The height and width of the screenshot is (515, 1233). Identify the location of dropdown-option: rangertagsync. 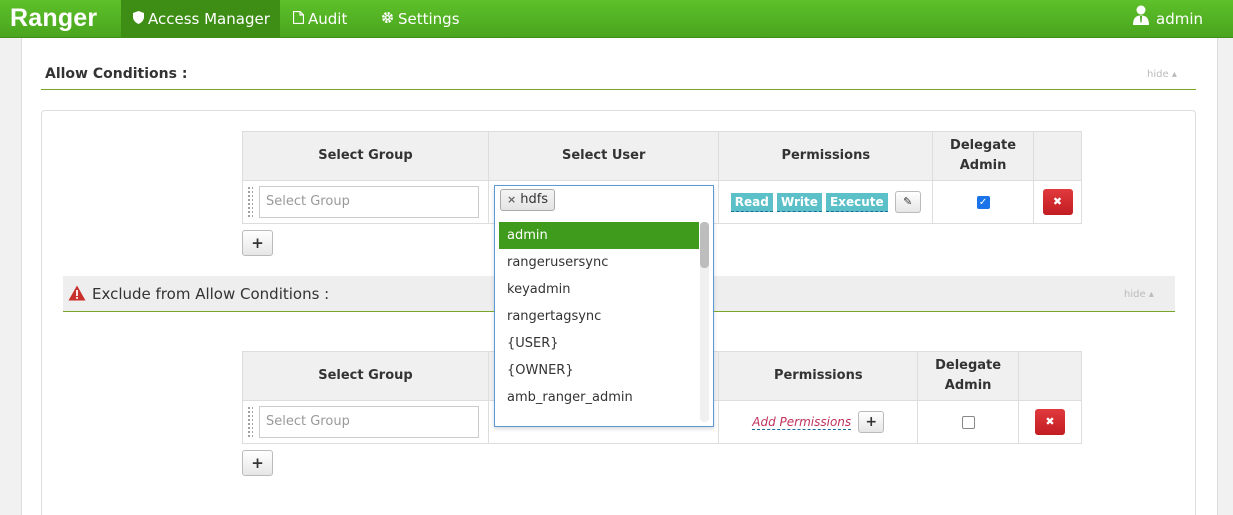
(599, 316).